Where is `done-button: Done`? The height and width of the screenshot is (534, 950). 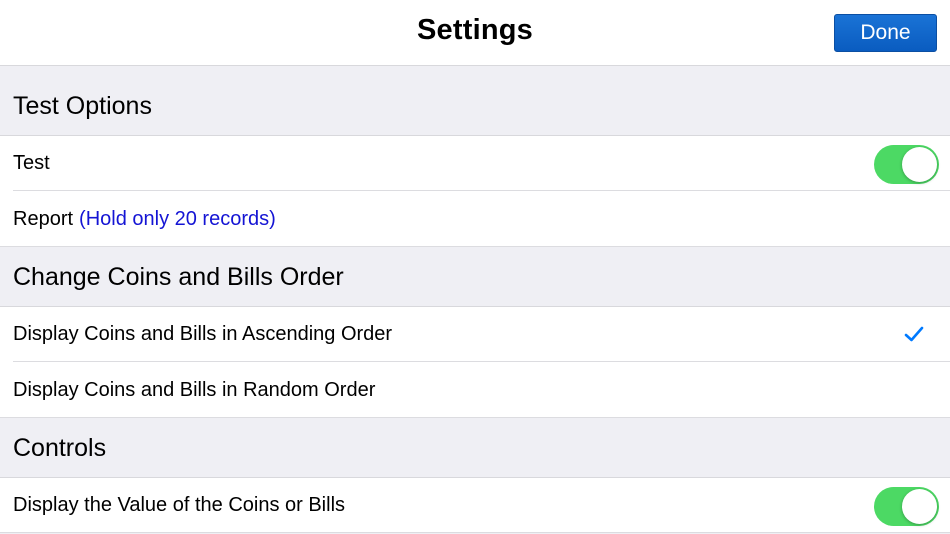
done-button: Done is located at coordinates (885, 33).